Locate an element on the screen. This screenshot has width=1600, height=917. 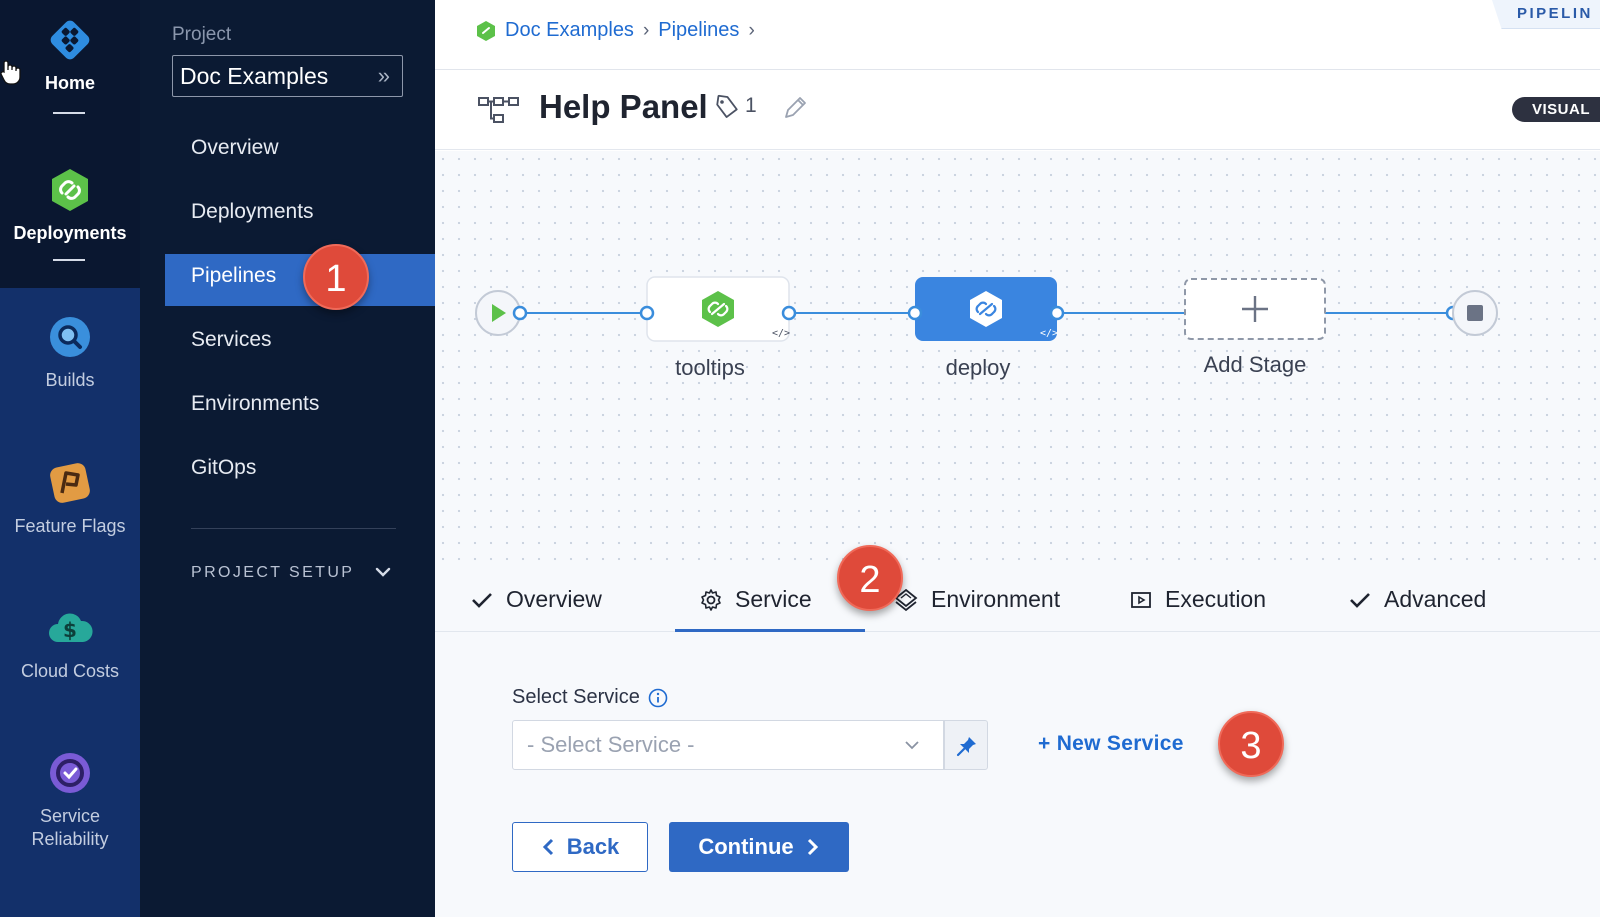
back-button: Back is located at coordinates (580, 847).